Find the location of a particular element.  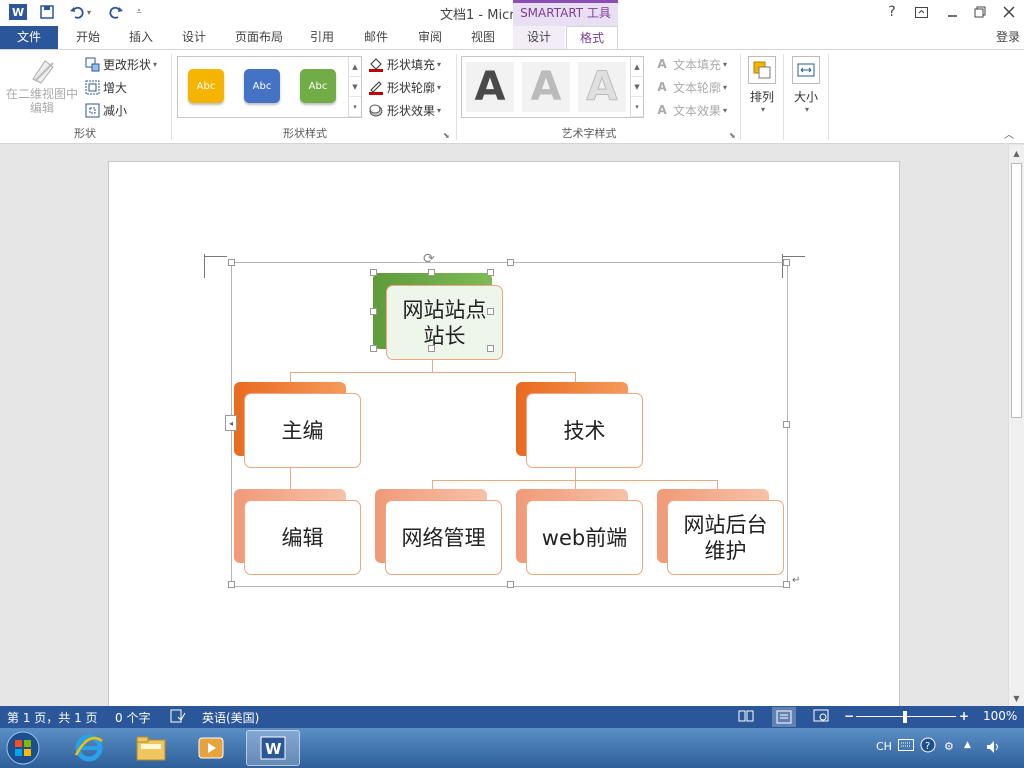

margin-mark is located at coordinates (204, 266).